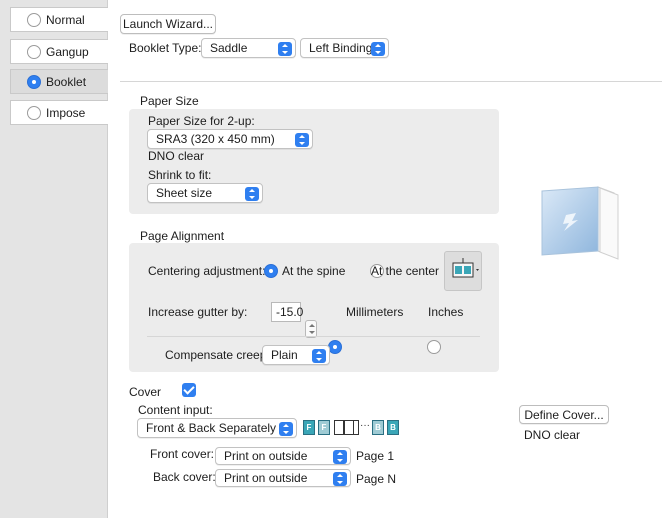 This screenshot has height=518, width=662. I want to click on gutter-input: -15.0, so click(287, 312).